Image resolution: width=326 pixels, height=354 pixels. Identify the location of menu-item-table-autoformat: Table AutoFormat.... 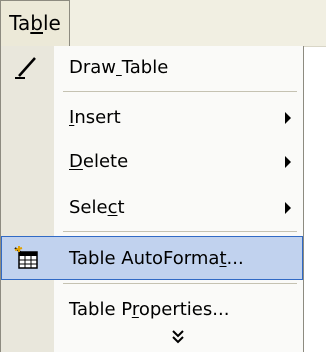
(152, 258).